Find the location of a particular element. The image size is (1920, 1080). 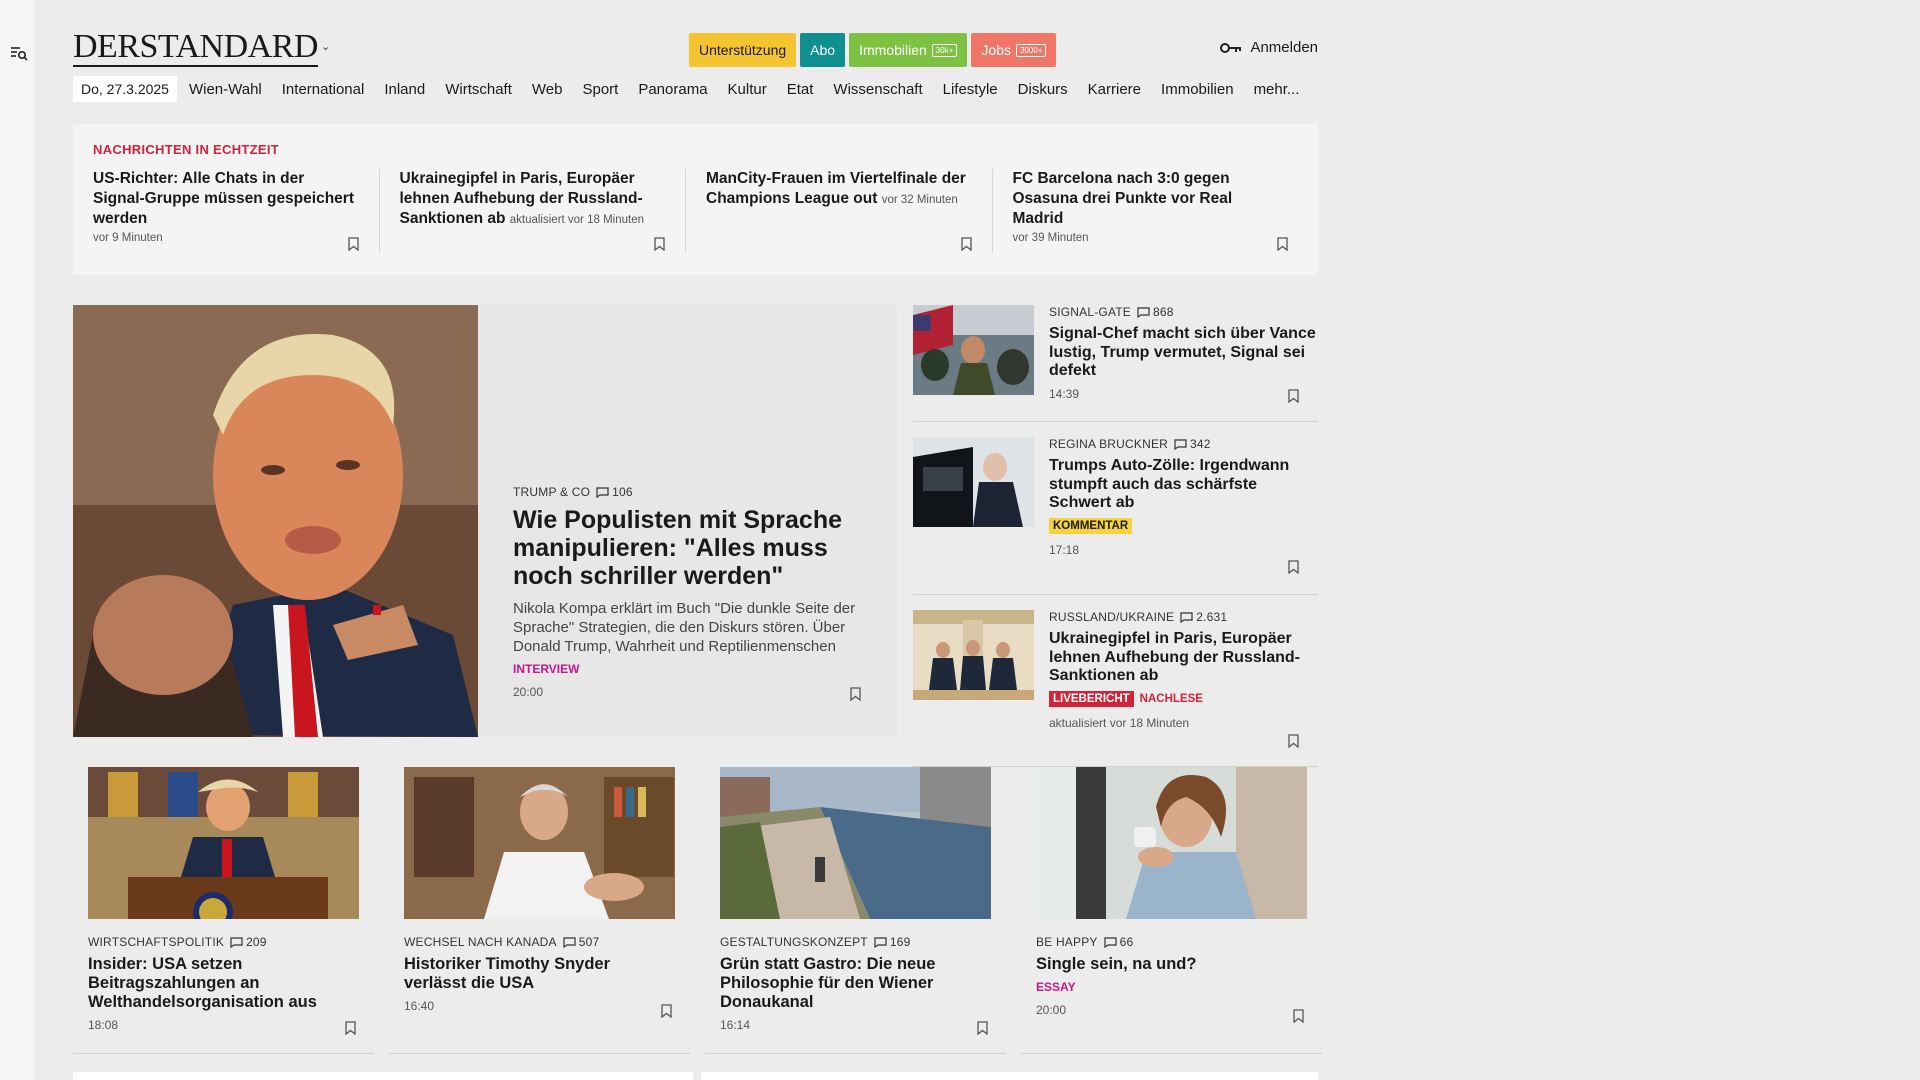

nav-item-web: Web is located at coordinates (547, 89).